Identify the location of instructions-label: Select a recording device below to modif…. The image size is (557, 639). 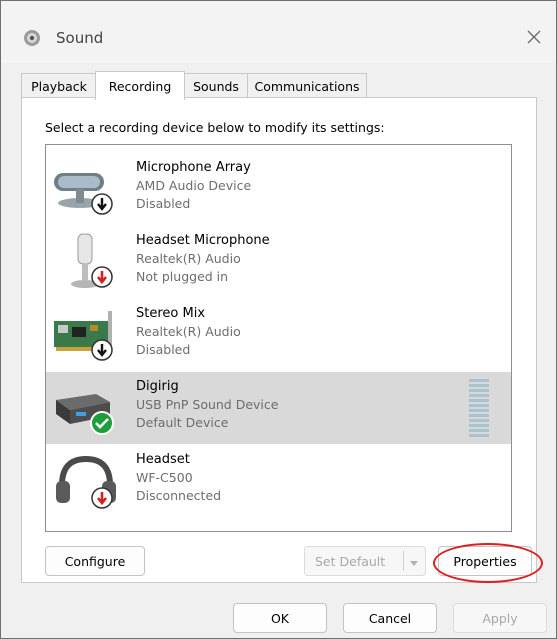
(215, 127).